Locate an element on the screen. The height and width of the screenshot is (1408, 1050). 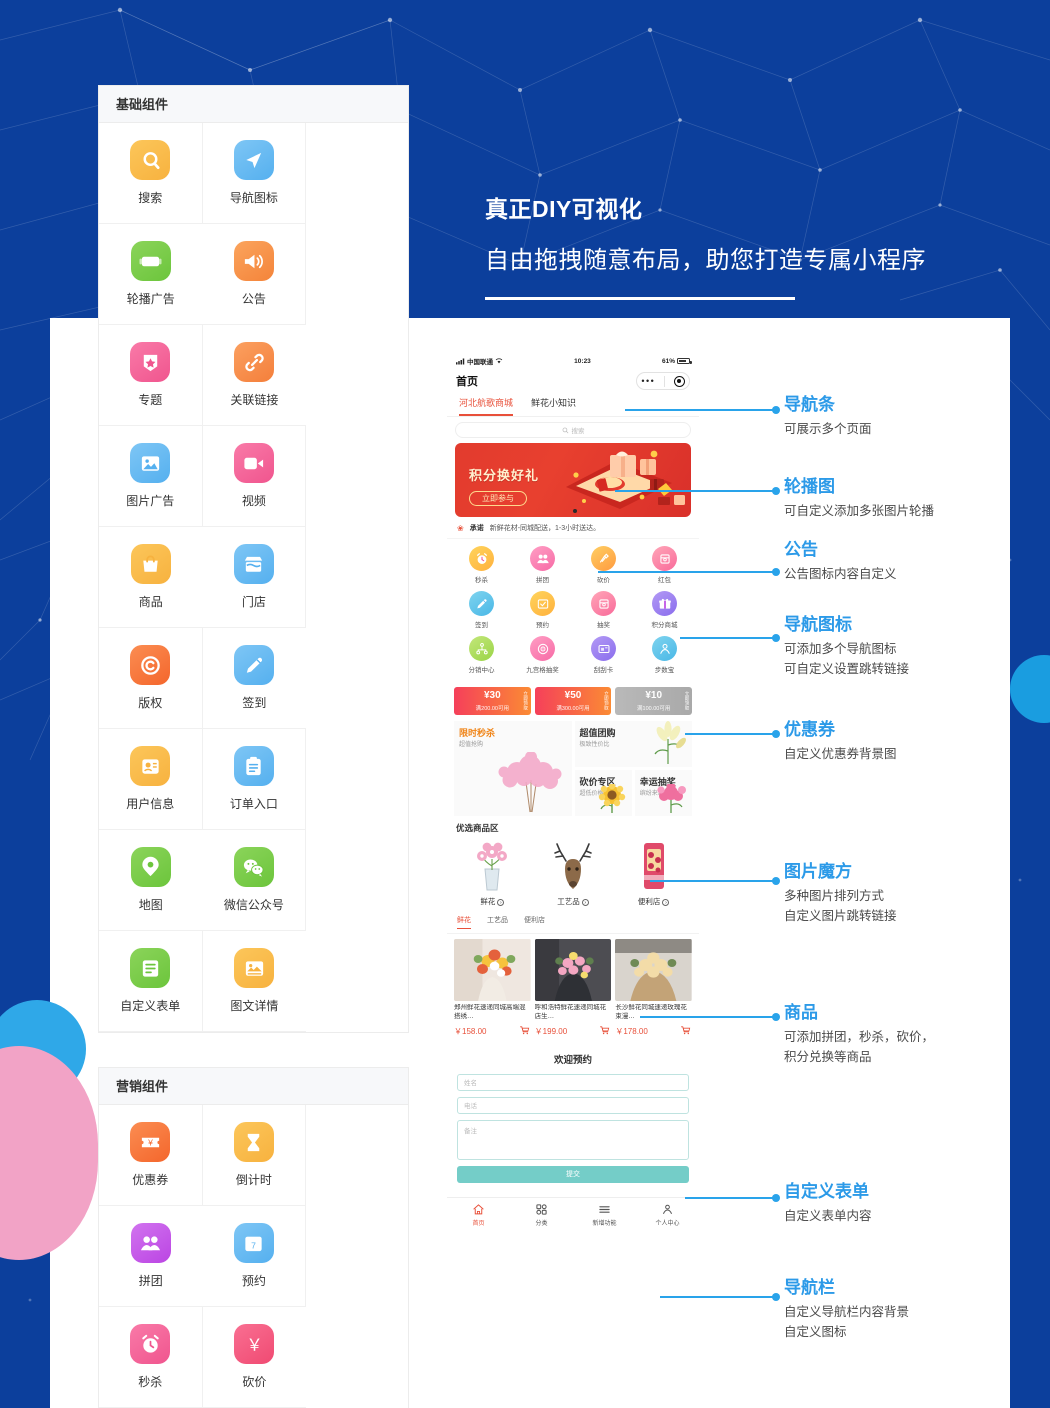
search-icon is located at coordinates (150, 160).